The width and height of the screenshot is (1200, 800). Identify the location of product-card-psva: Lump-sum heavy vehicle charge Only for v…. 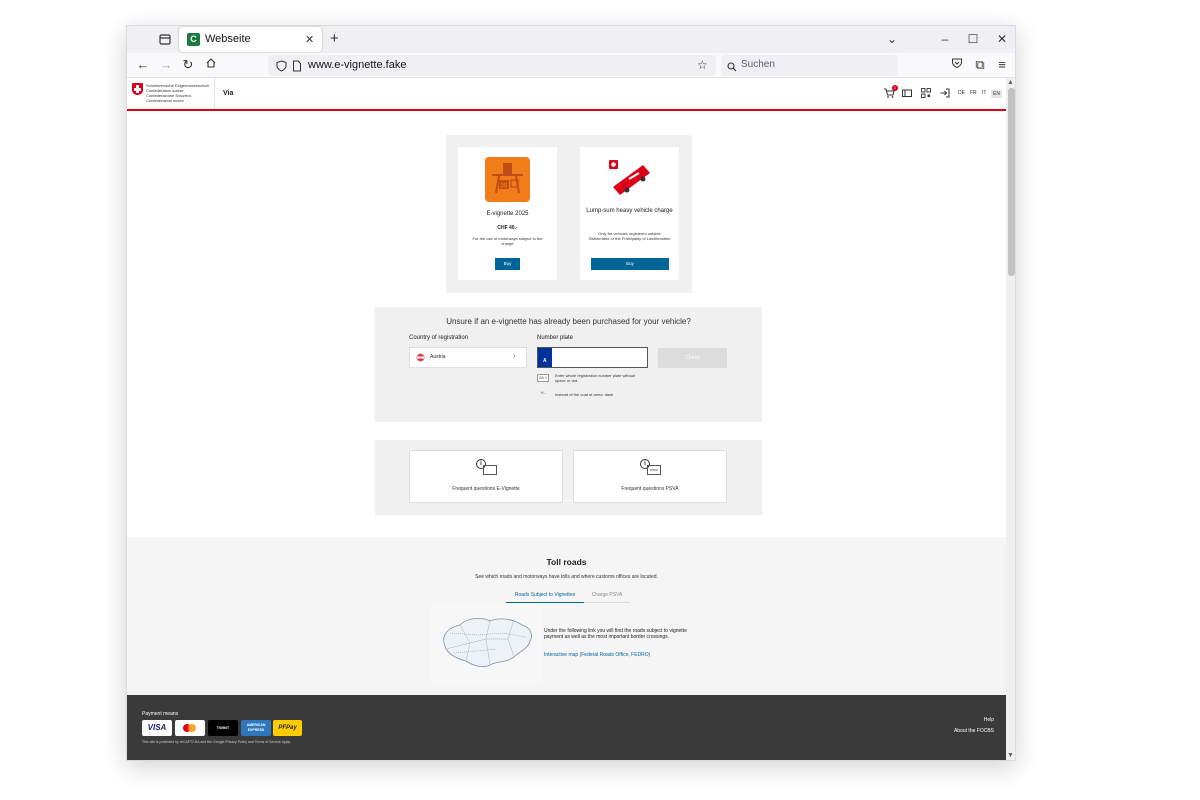
(629, 213).